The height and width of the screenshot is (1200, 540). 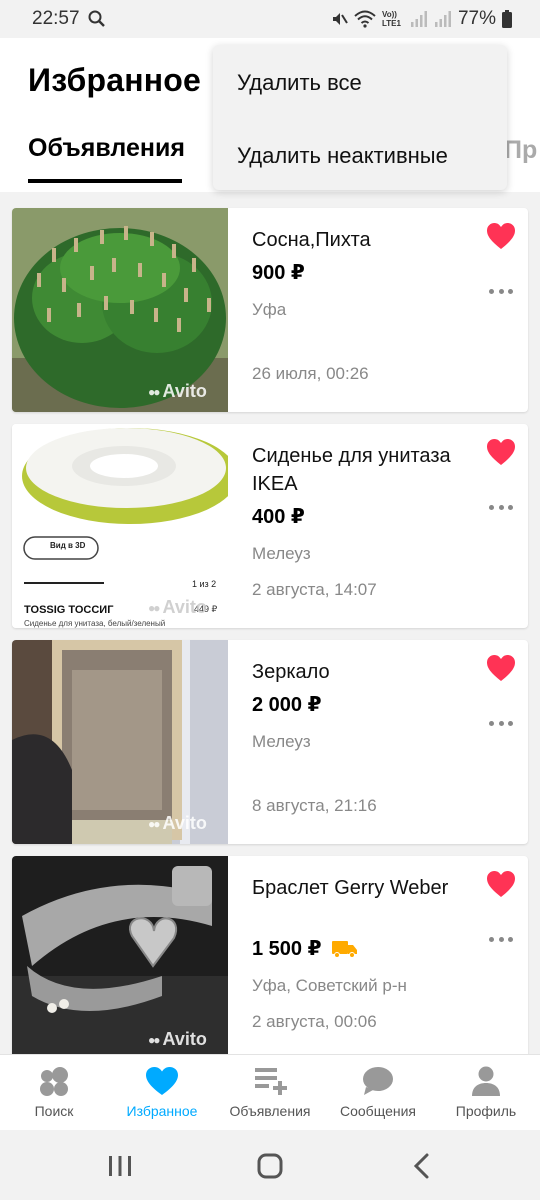 What do you see at coordinates (314, 1021) in the screenshot?
I see `listing-date: 2 августа, 00:06` at bounding box center [314, 1021].